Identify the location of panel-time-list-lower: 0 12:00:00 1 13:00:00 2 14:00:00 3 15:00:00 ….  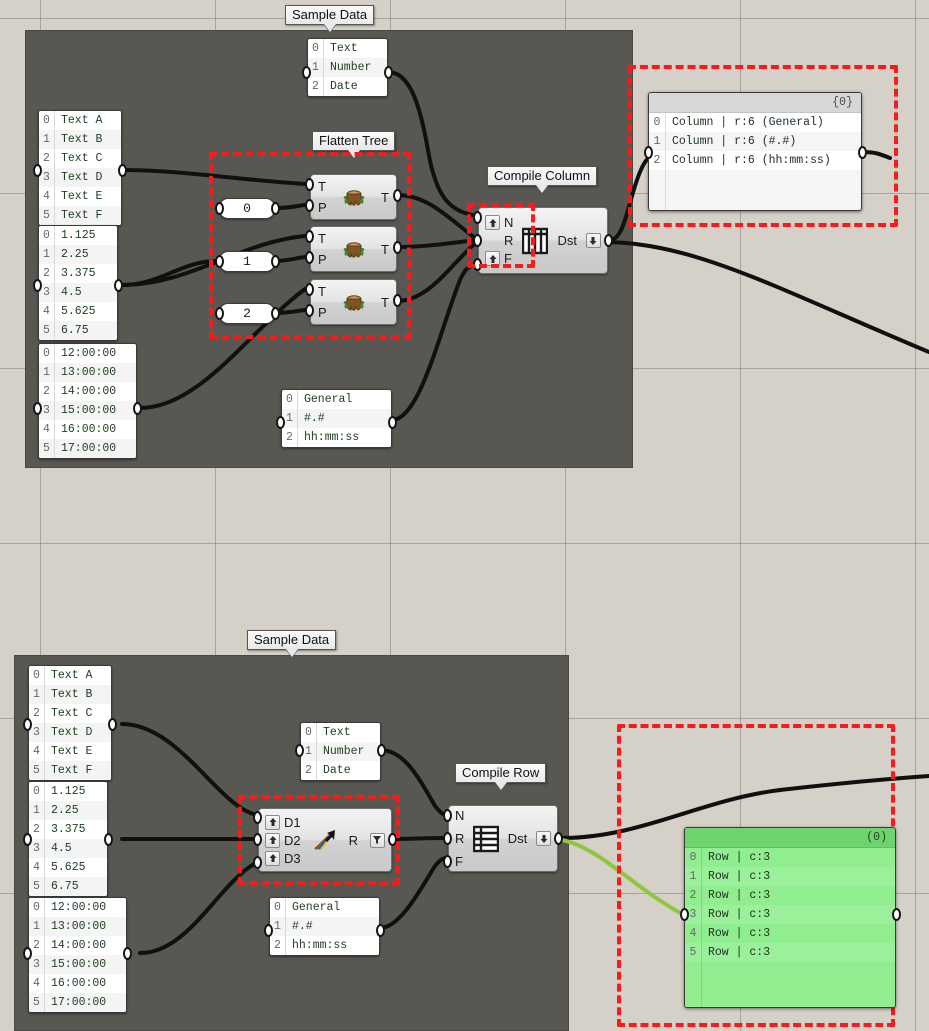
(77, 955).